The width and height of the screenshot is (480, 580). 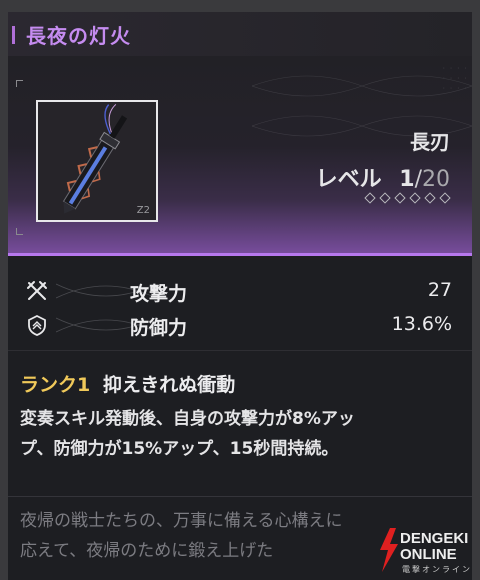 I want to click on stat-row-attack: 攻撃力 27, so click(x=240, y=291).